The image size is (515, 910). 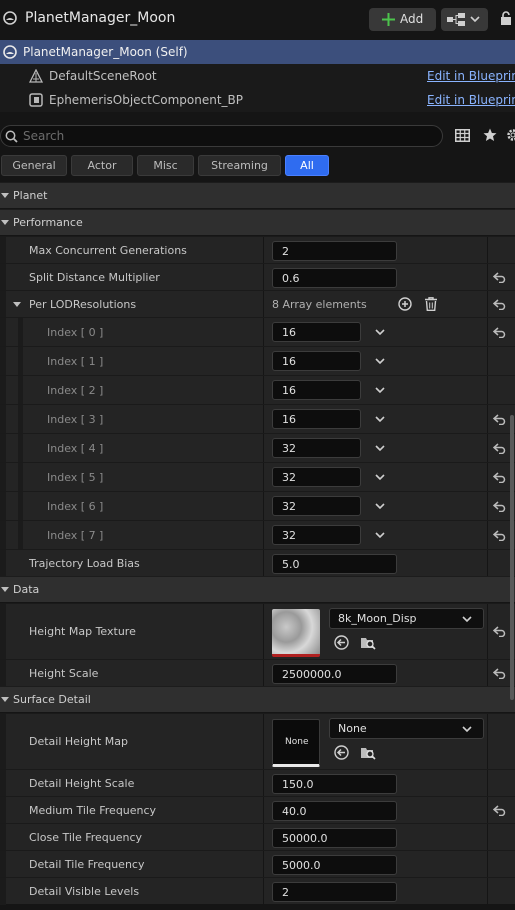 I want to click on surface-value-input: 2, so click(x=334, y=892).